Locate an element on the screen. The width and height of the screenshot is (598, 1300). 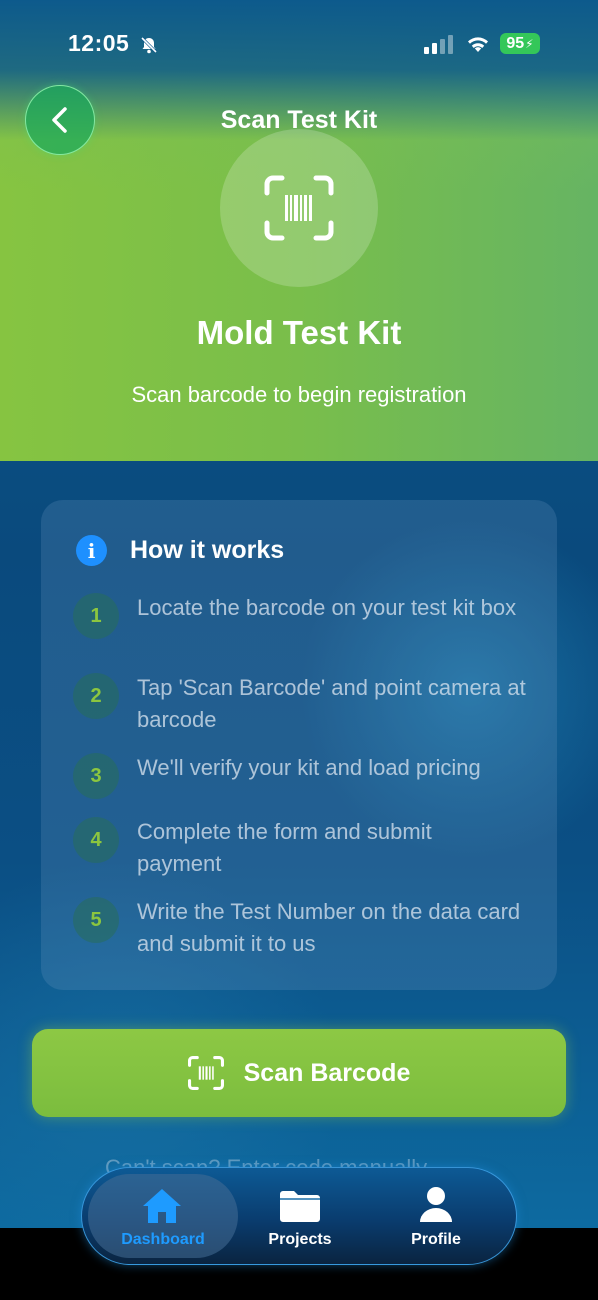
tab-dashboard: Dashboard is located at coordinates (163, 1216).